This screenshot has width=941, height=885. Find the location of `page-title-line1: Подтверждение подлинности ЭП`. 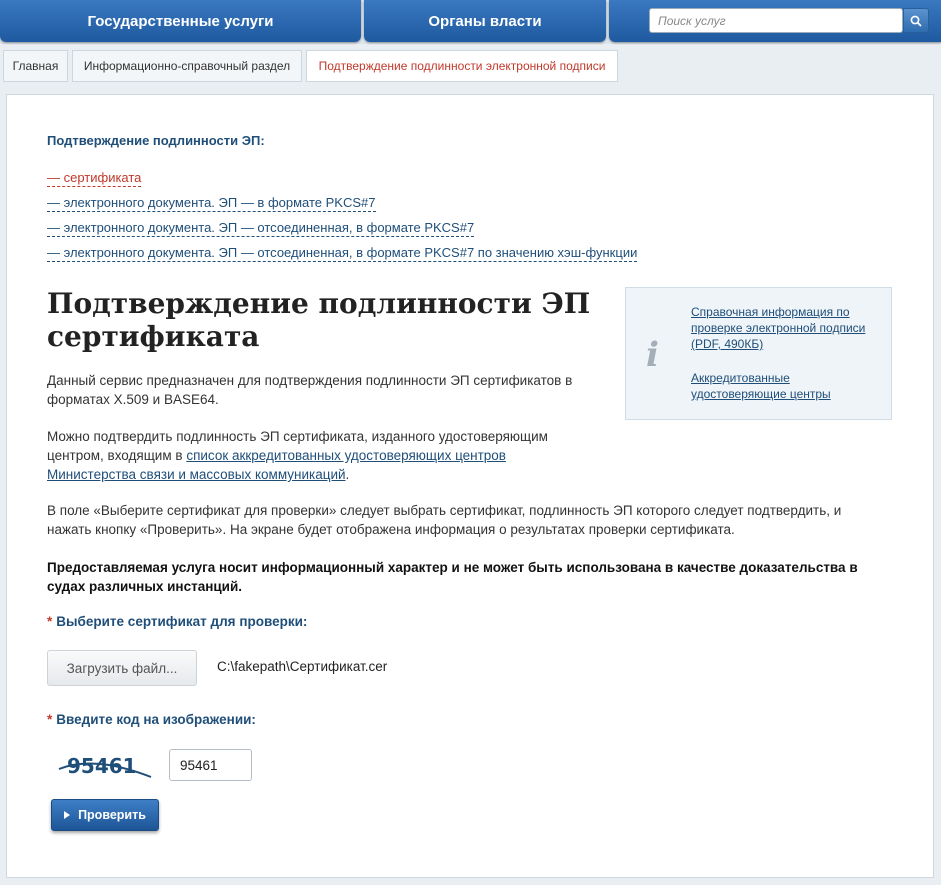

page-title-line1: Подтверждение подлинности ЭП is located at coordinates (319, 303).